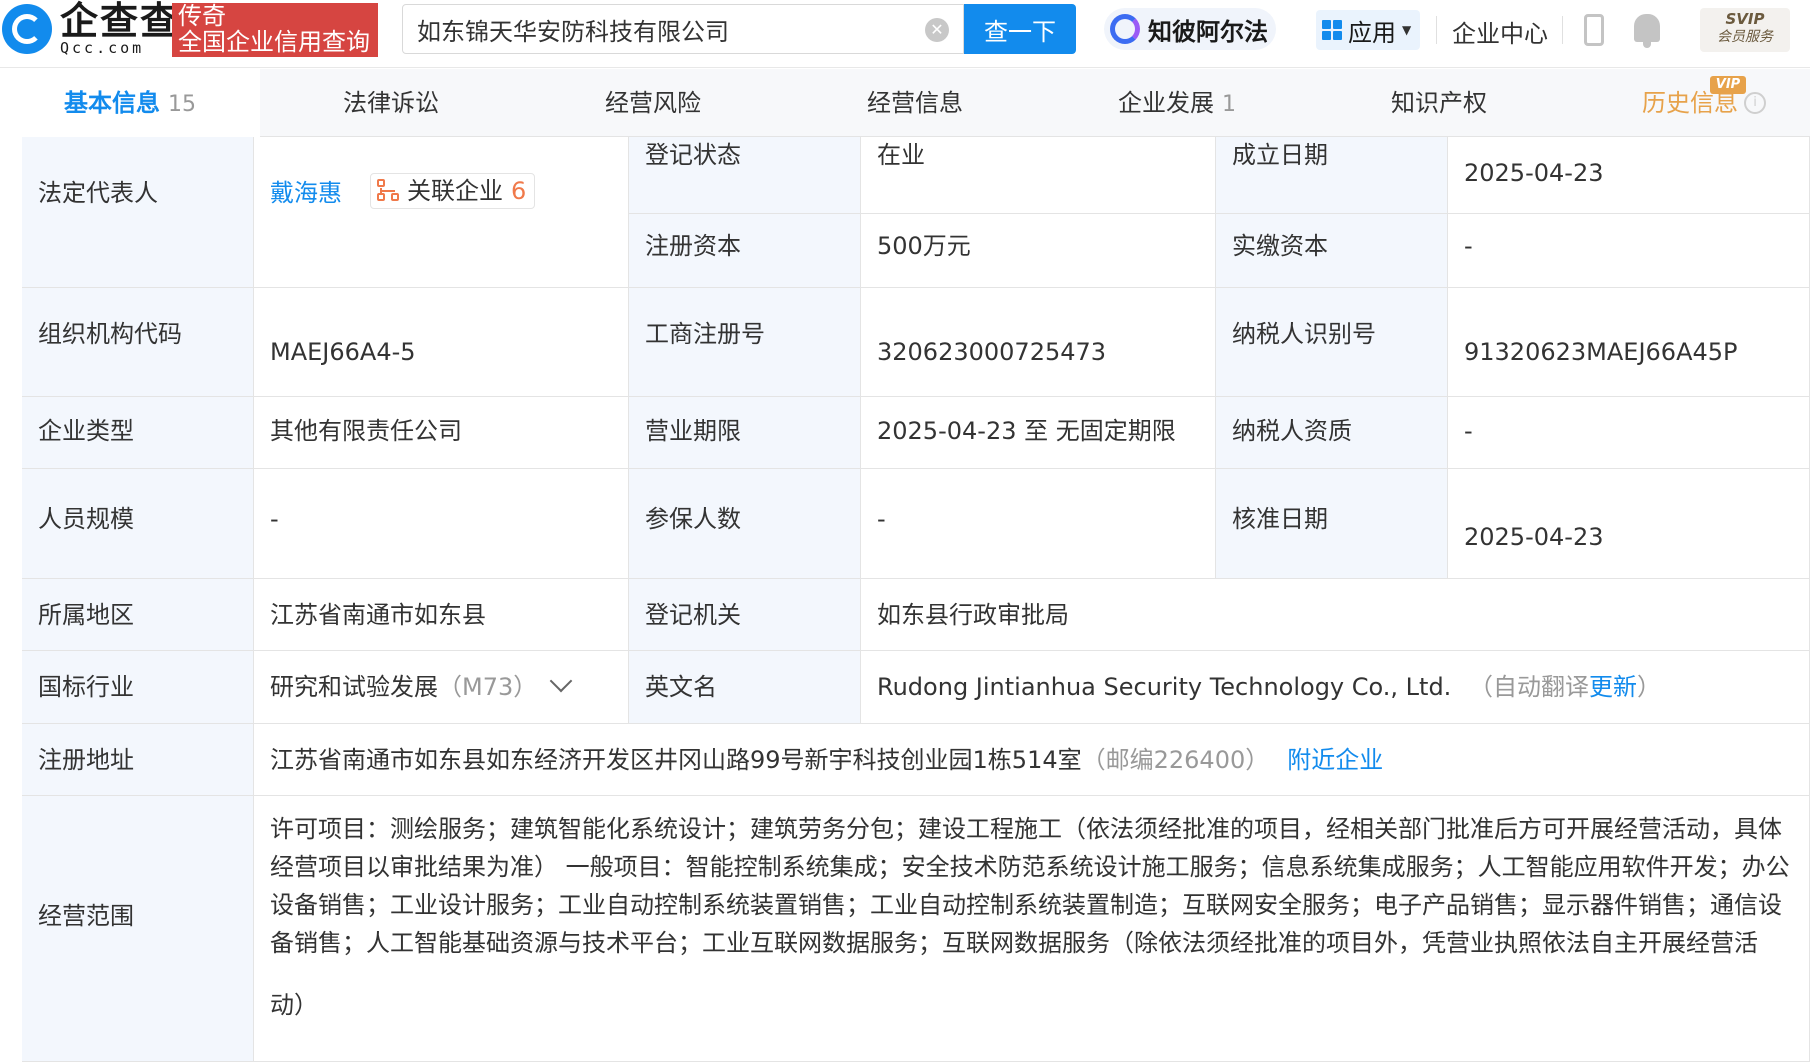 This screenshot has width=1810, height=1062. I want to click on region-label-cell: 所属地区, so click(138, 615).